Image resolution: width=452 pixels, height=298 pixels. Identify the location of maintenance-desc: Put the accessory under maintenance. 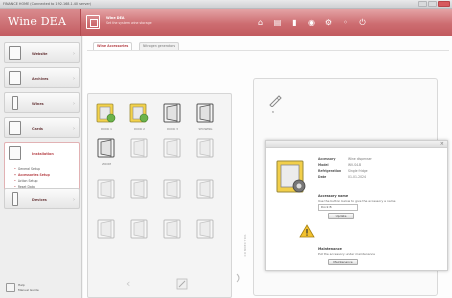
(346, 254).